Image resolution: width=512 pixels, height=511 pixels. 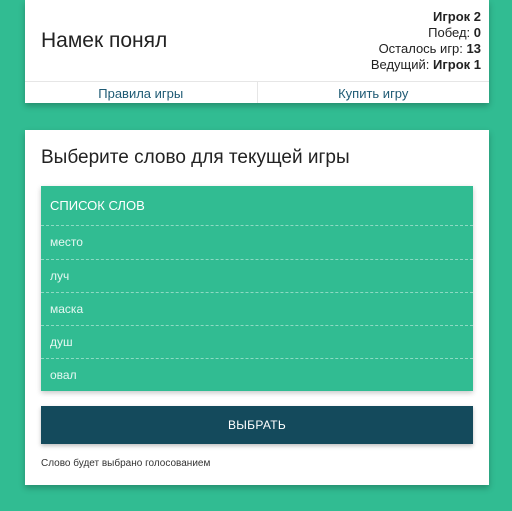 What do you see at coordinates (426, 17) in the screenshot?
I see `player-name-line: Игрок 2` at bounding box center [426, 17].